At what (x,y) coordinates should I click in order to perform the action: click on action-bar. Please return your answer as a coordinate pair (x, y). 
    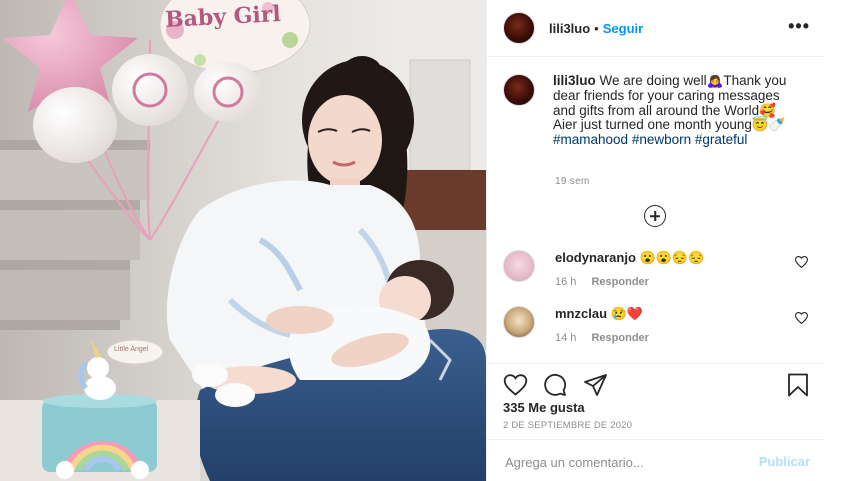
    Looking at the image, I should click on (655, 380).